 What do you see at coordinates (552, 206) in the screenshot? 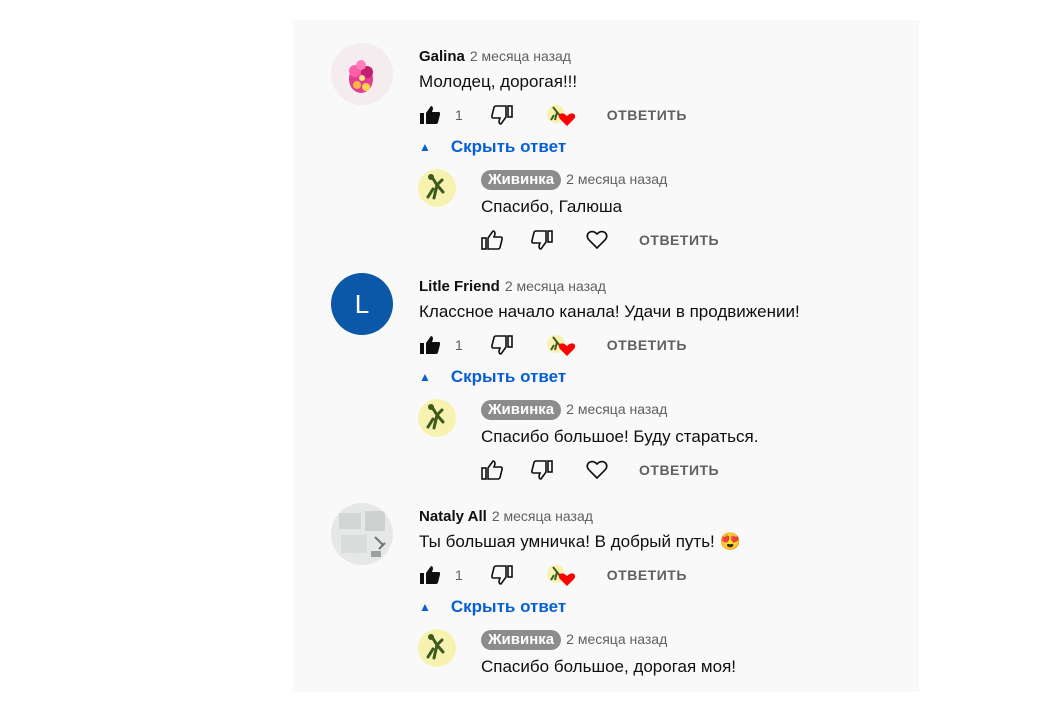
I see `reply-text: Спасибо, Галюша` at bounding box center [552, 206].